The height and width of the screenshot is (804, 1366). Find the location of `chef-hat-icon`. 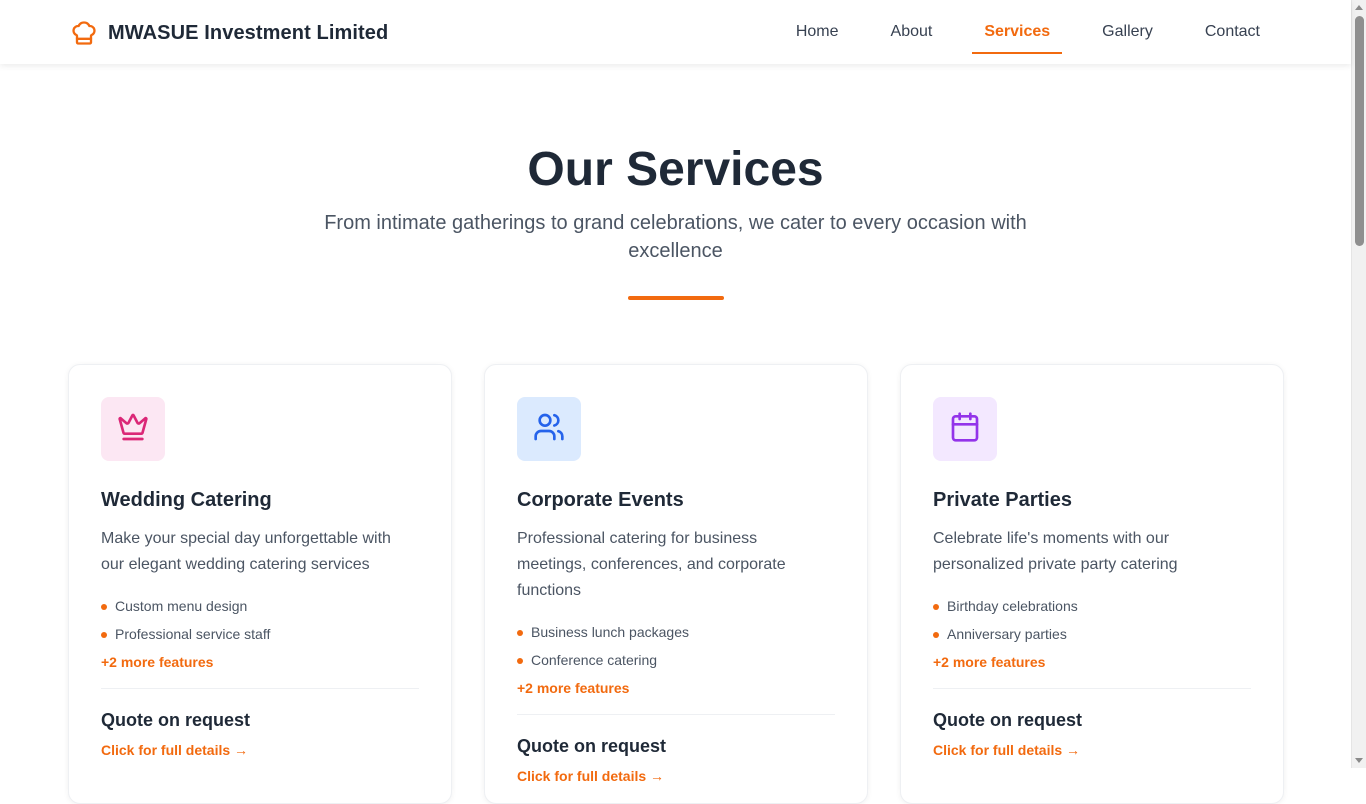

chef-hat-icon is located at coordinates (84, 33).